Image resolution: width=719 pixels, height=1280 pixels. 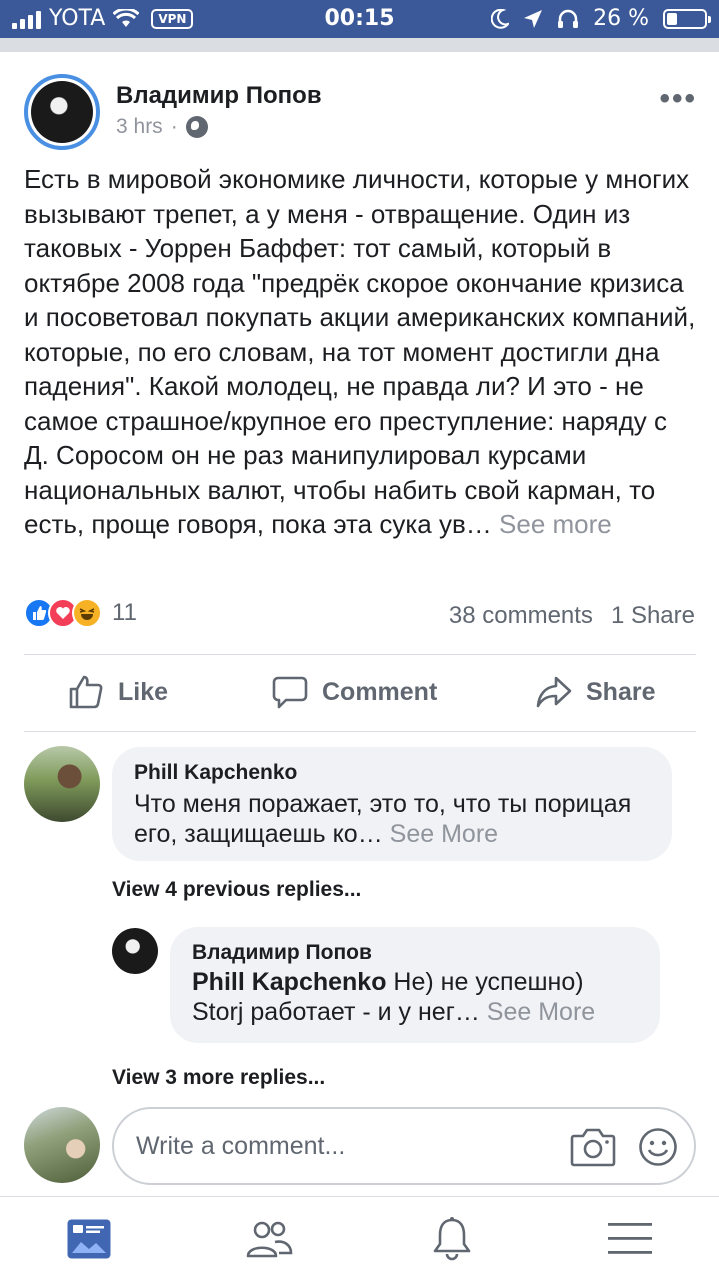 I want to click on camera-icon, so click(x=593, y=1147).